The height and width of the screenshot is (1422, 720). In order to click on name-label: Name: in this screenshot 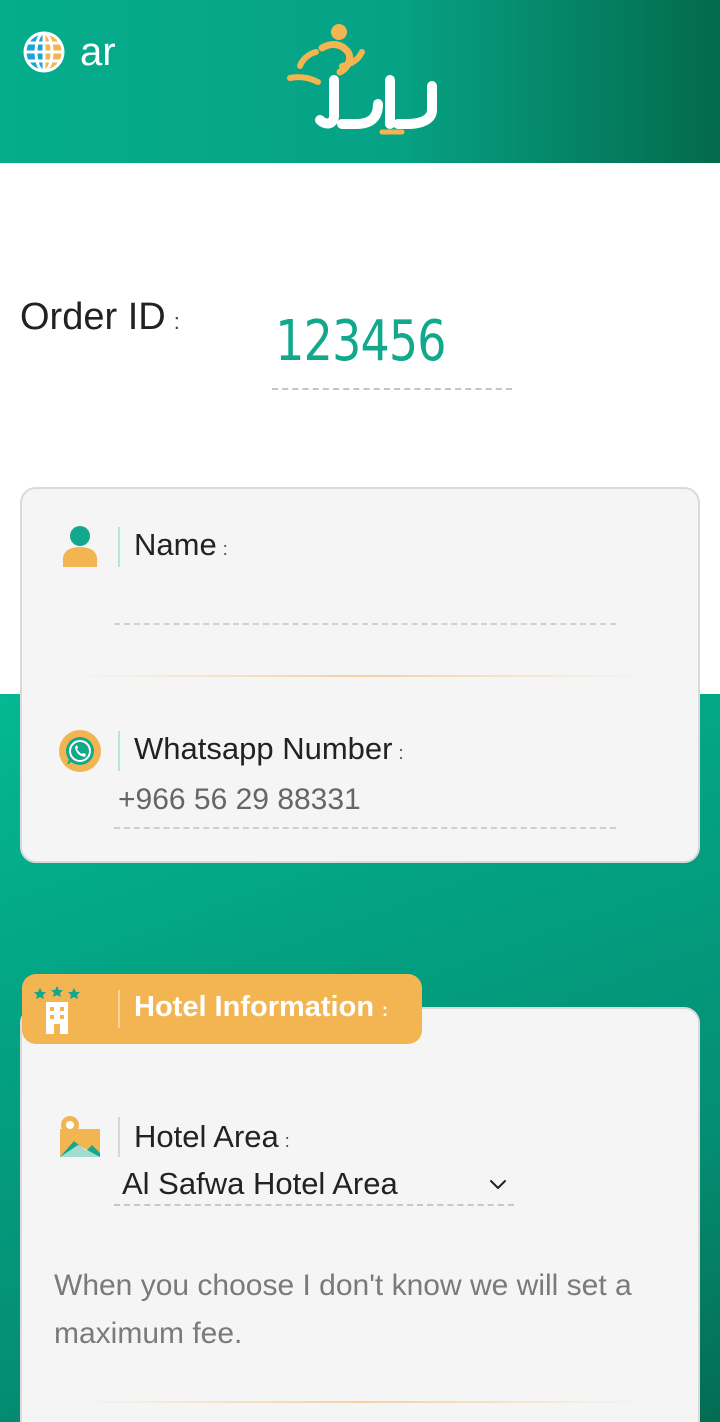, I will do `click(181, 545)`.